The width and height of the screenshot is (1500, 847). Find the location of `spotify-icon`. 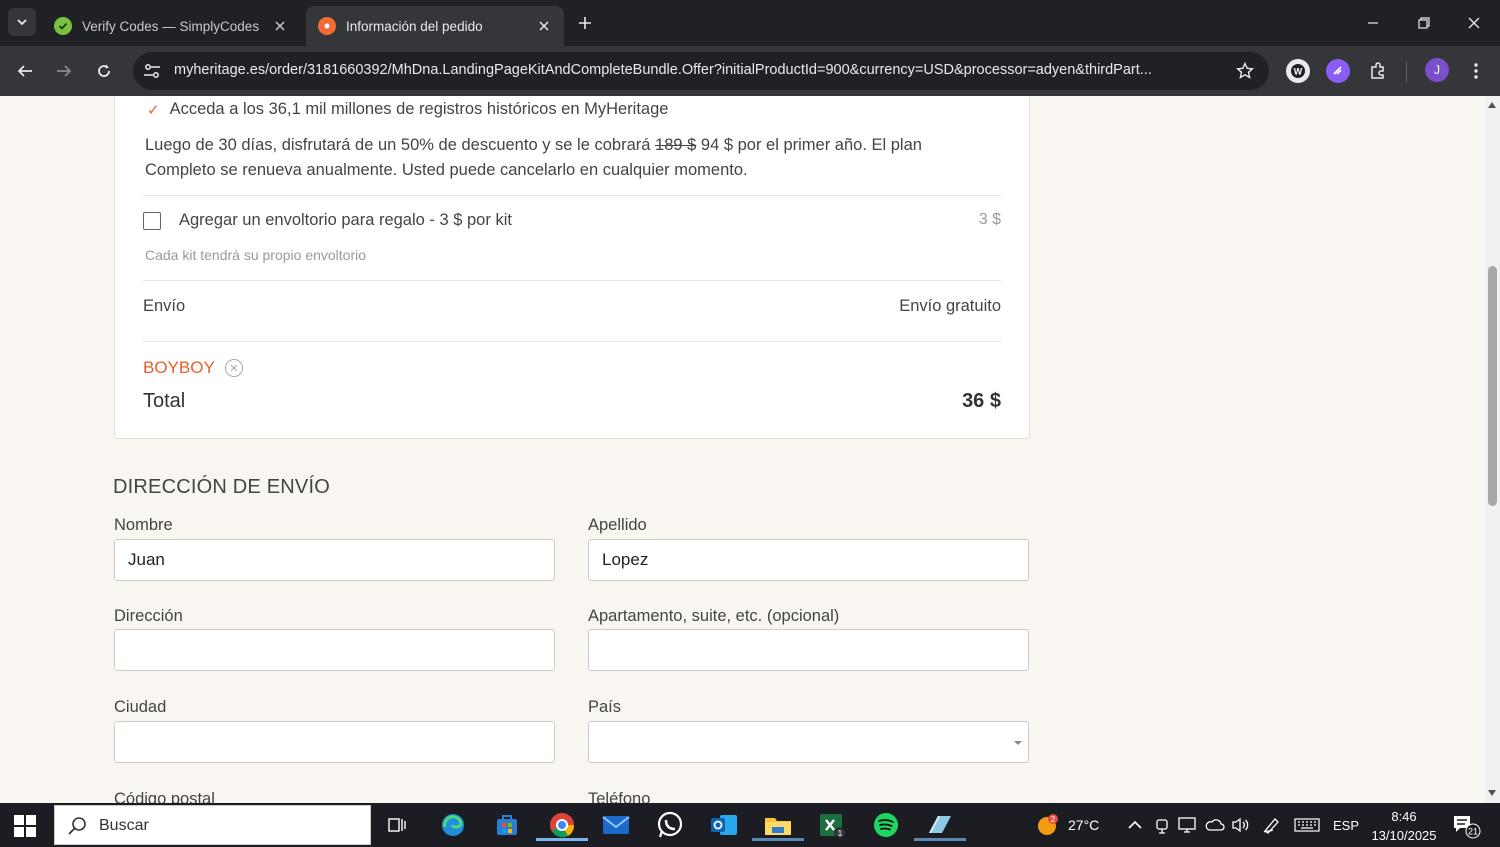

spotify-icon is located at coordinates (886, 825).